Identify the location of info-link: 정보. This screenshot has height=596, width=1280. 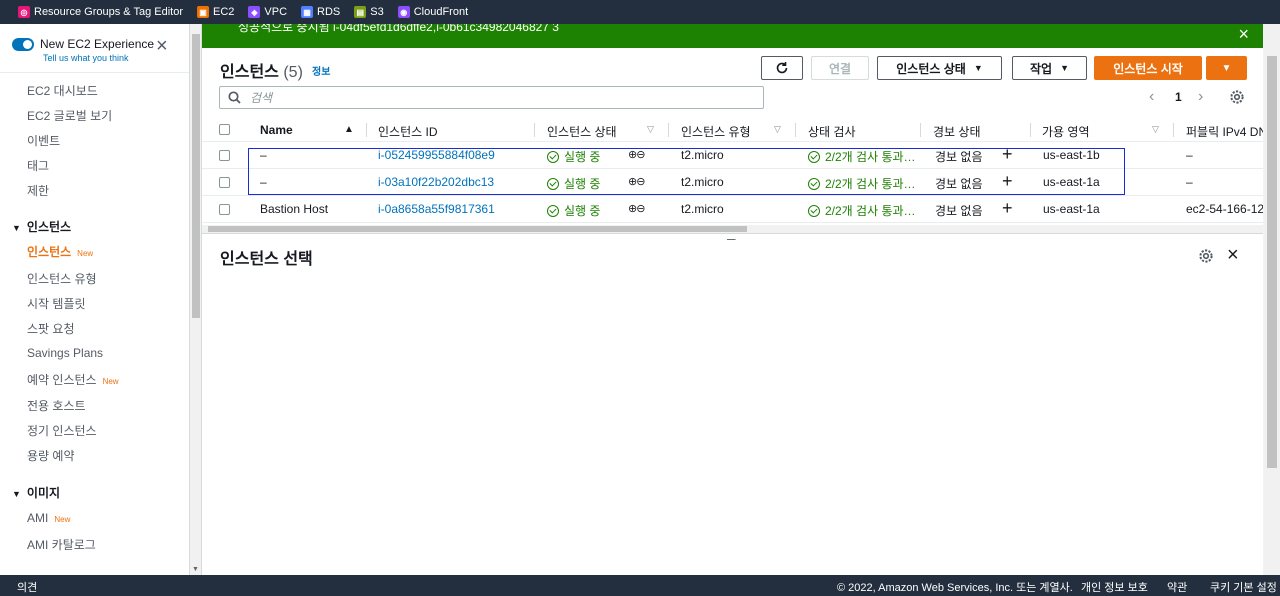
(321, 70).